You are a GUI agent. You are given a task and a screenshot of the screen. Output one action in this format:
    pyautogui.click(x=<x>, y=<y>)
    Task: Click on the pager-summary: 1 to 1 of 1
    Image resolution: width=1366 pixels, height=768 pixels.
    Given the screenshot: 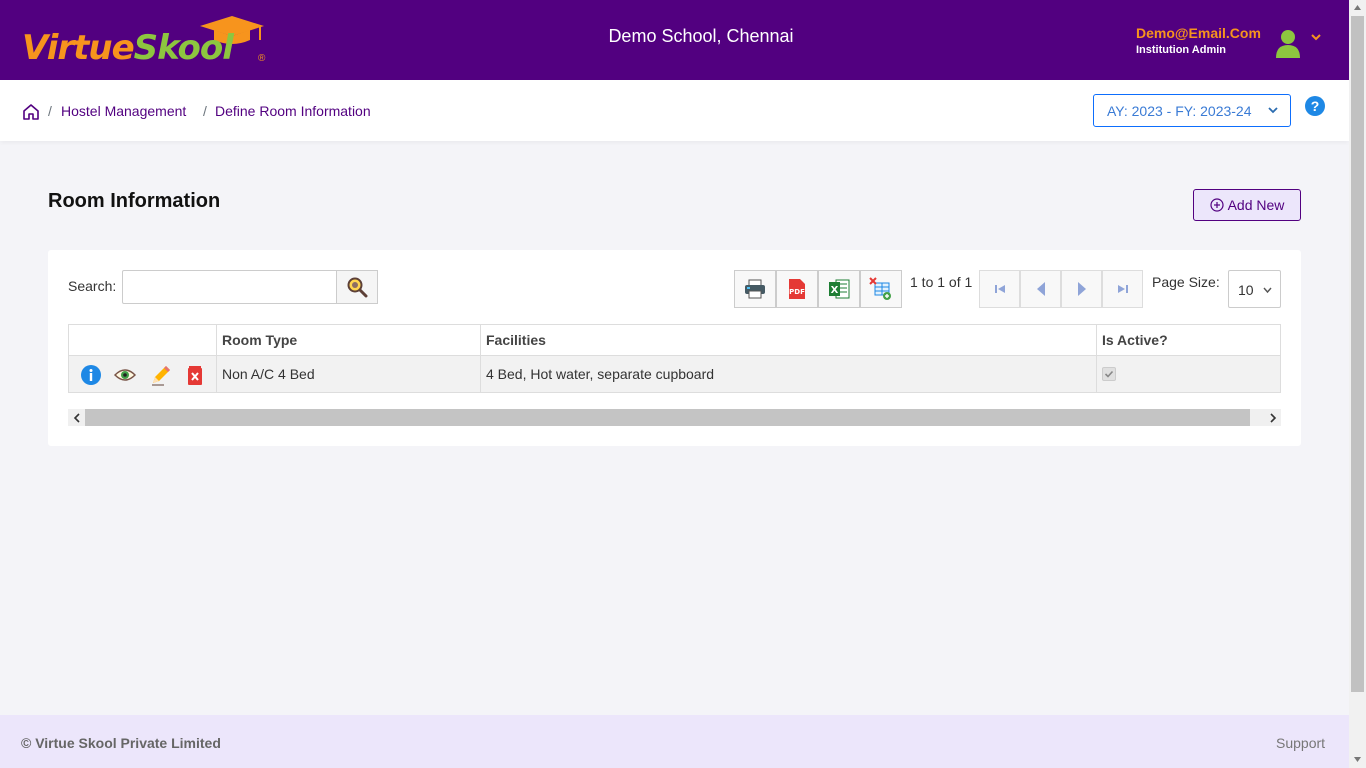 What is the action you would take?
    pyautogui.click(x=941, y=282)
    